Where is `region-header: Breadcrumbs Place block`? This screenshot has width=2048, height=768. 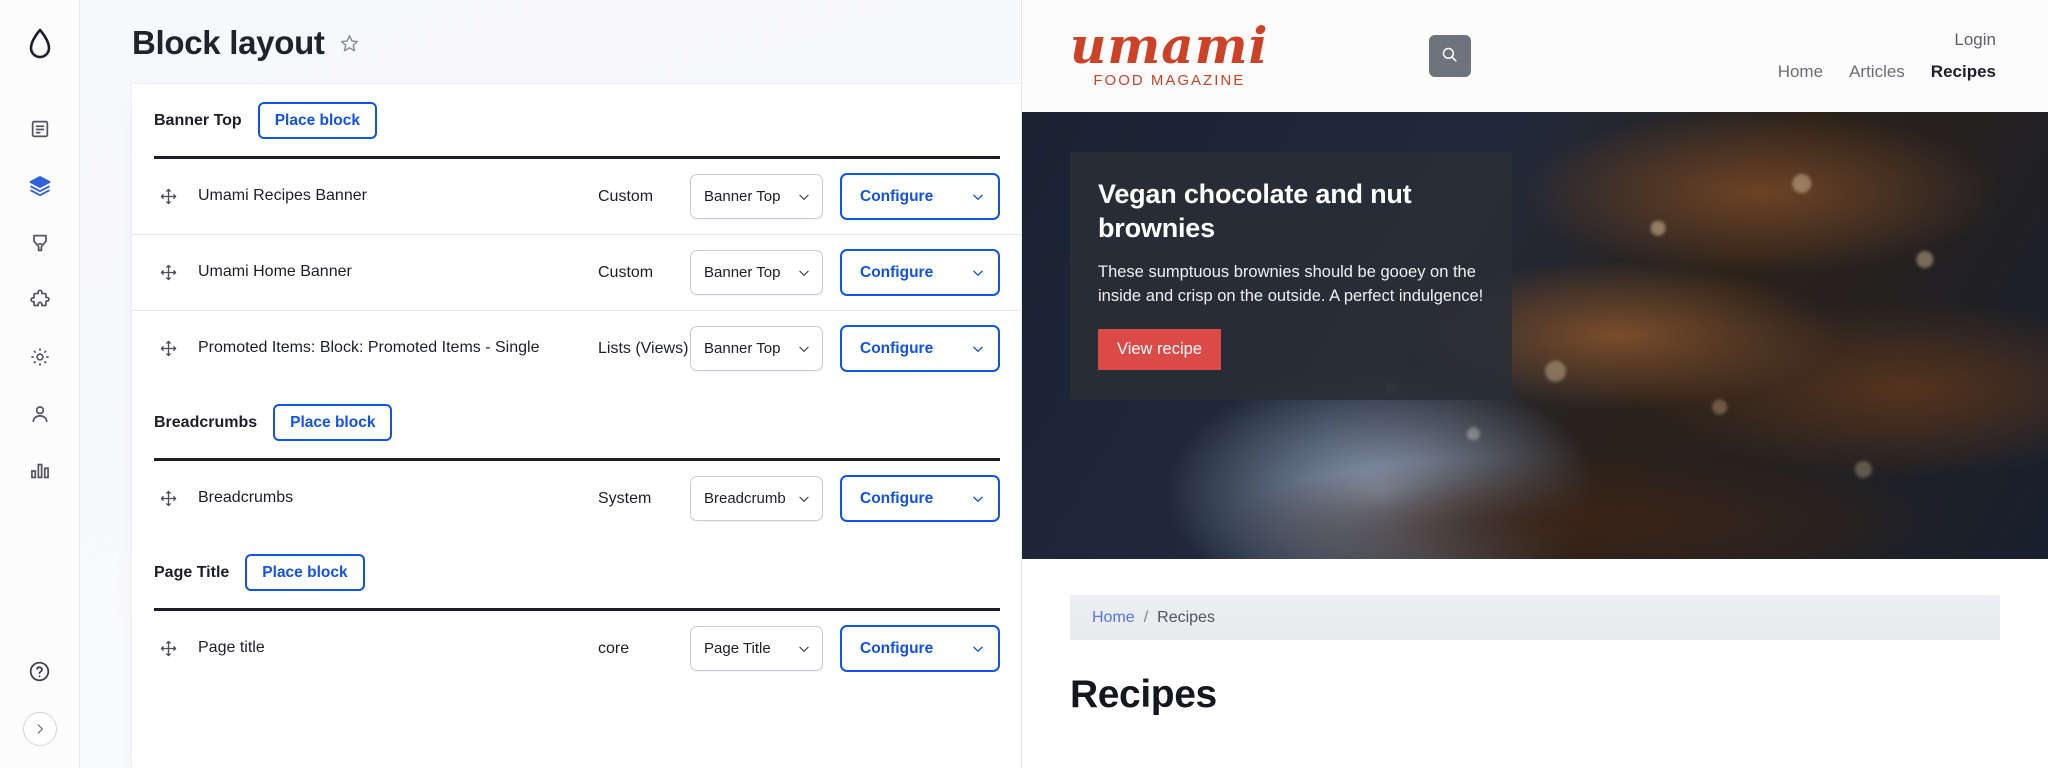
region-header: Breadcrumbs Place block is located at coordinates (577, 414).